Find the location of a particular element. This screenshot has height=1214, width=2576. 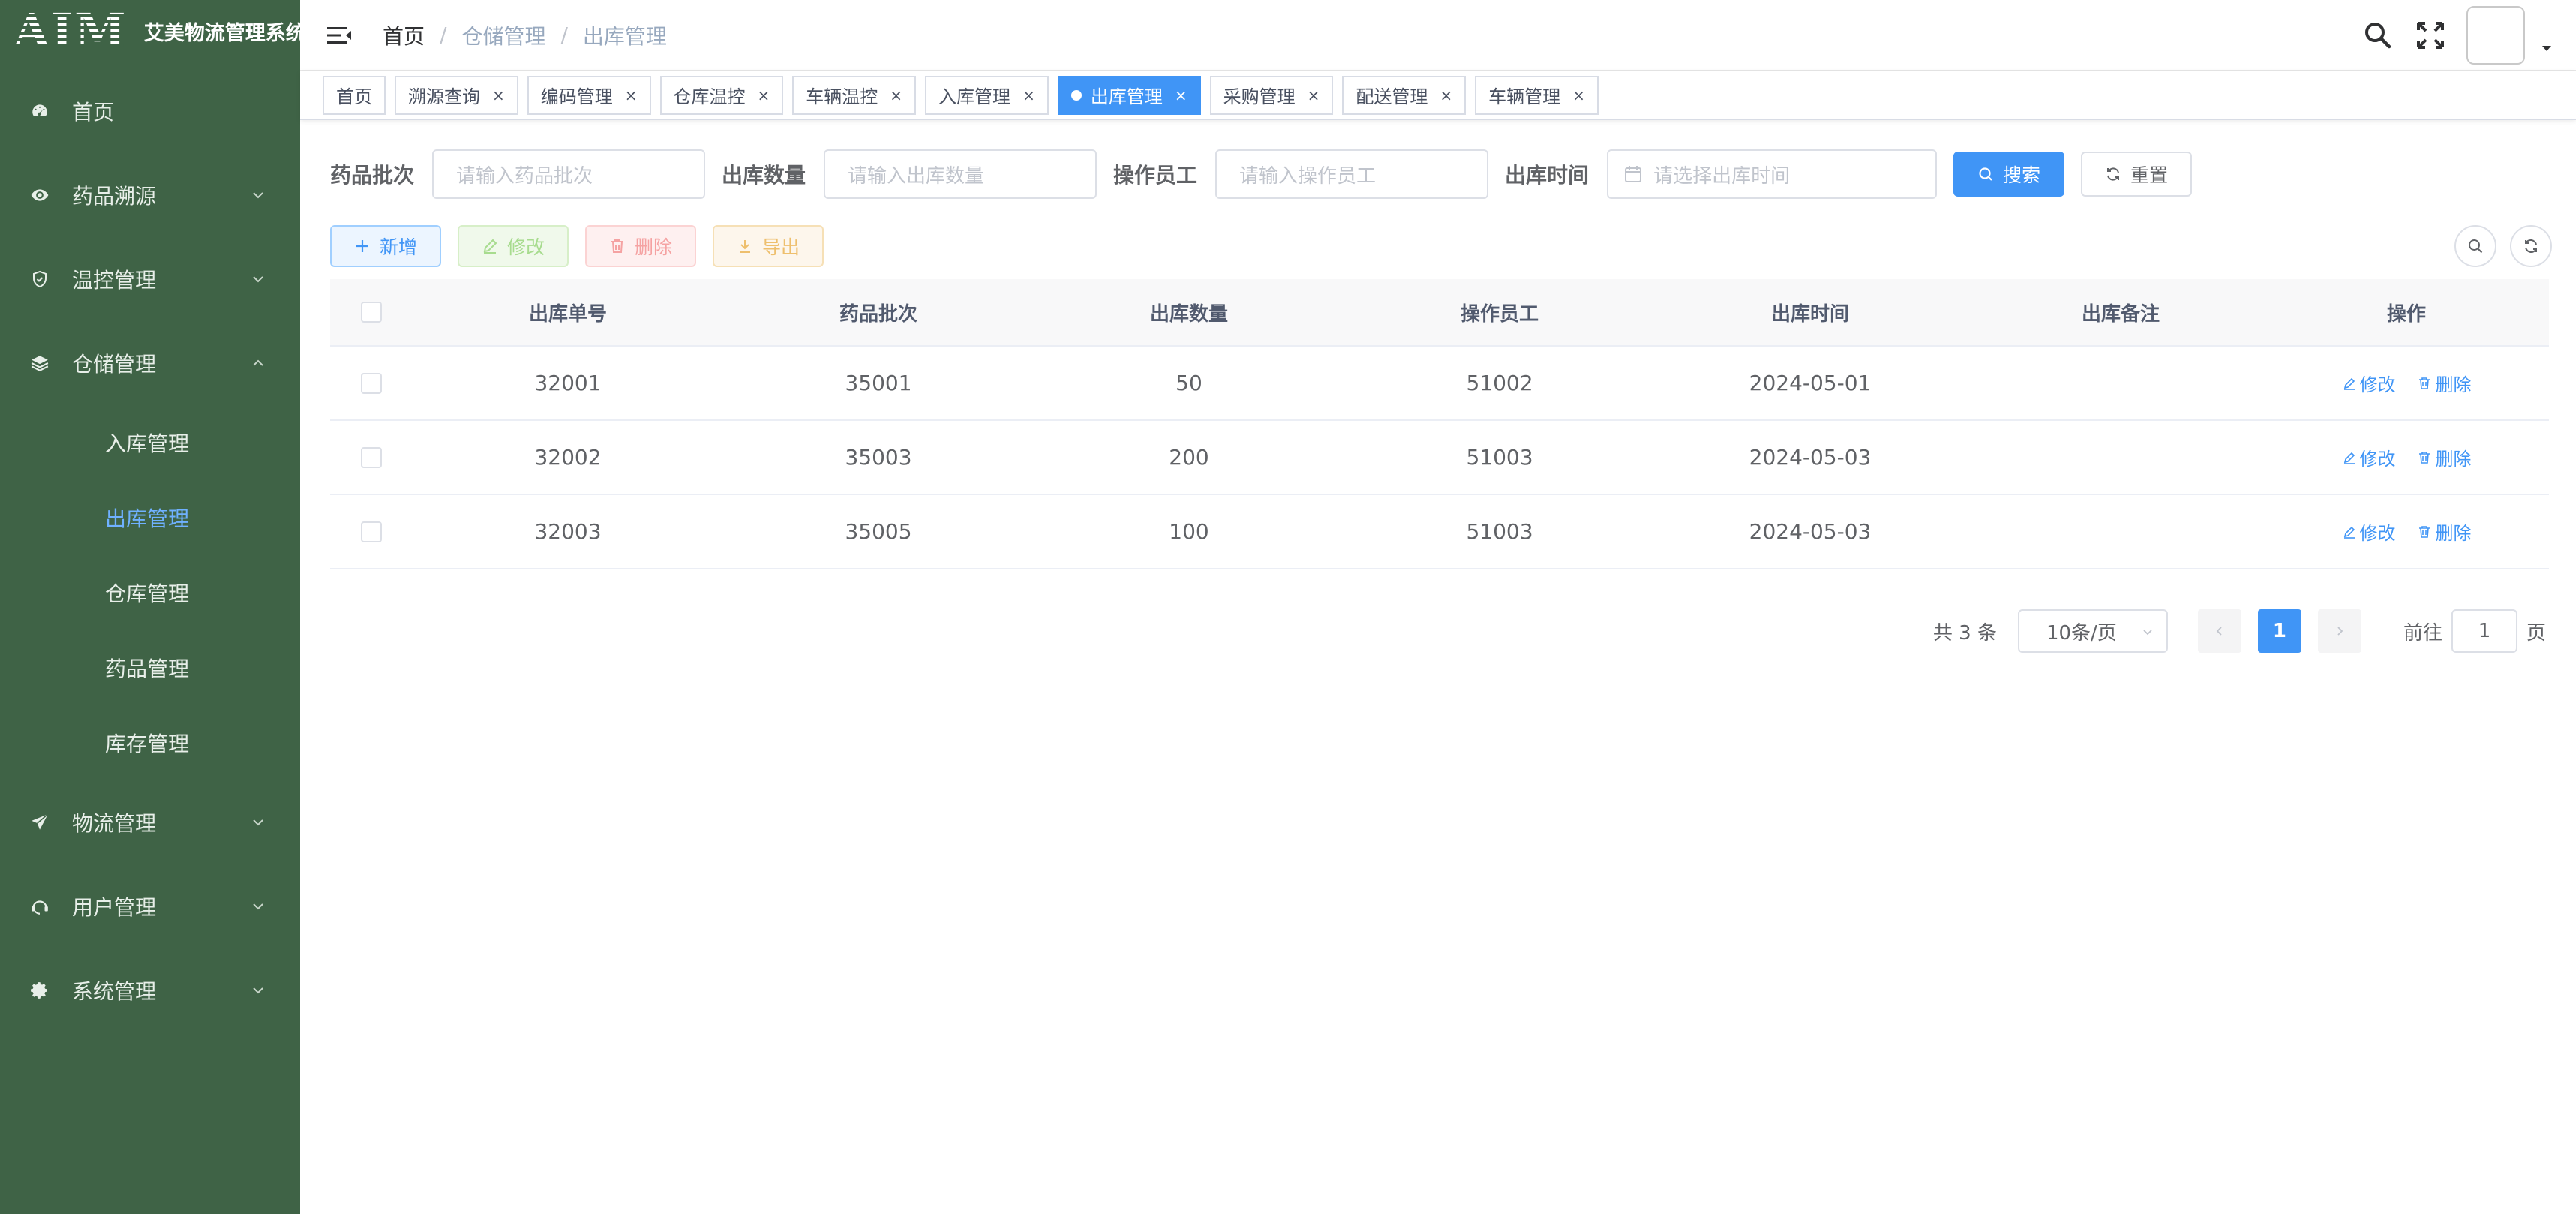

sidebar-item-logistics: 物流管理 is located at coordinates (150, 822).